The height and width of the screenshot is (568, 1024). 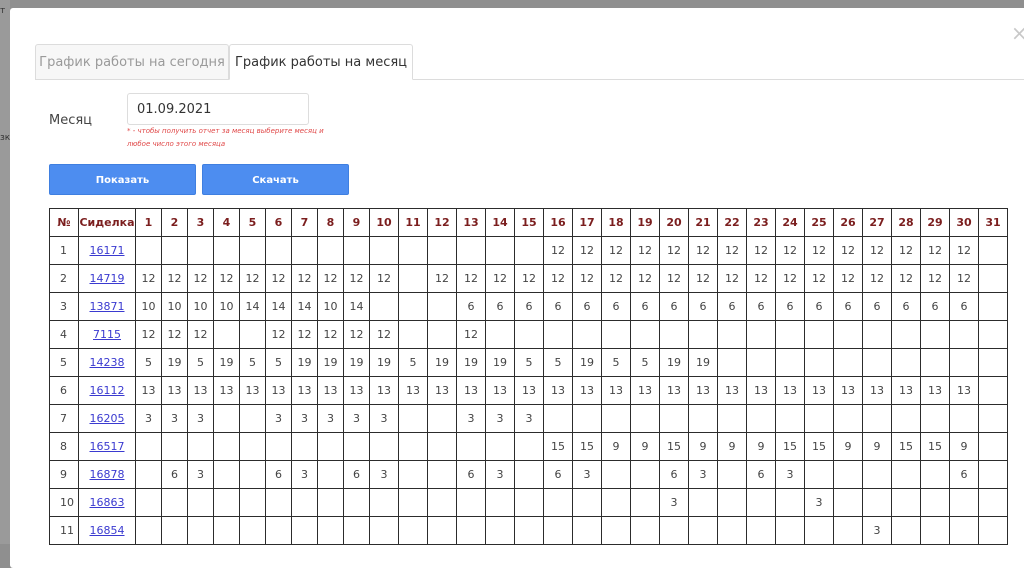 I want to click on row-number: 2, so click(x=64, y=278).